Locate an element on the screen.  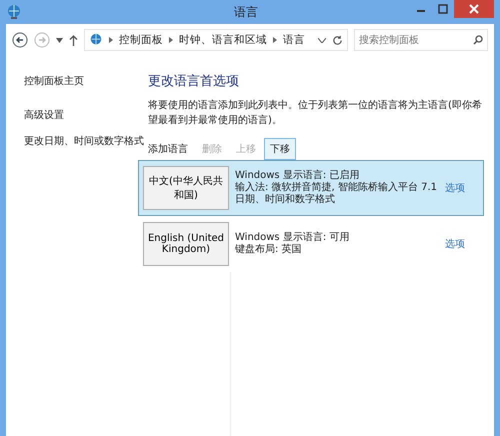
refresh-icon is located at coordinates (337, 40).